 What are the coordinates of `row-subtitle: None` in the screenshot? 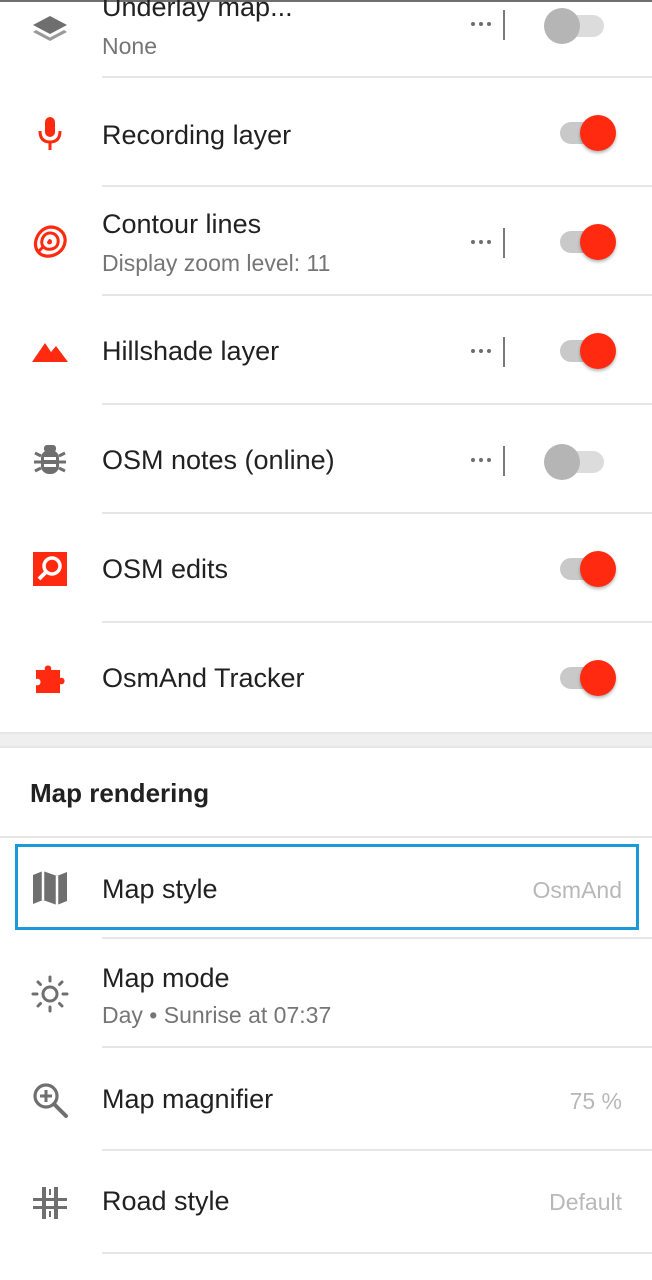 It's located at (129, 46).